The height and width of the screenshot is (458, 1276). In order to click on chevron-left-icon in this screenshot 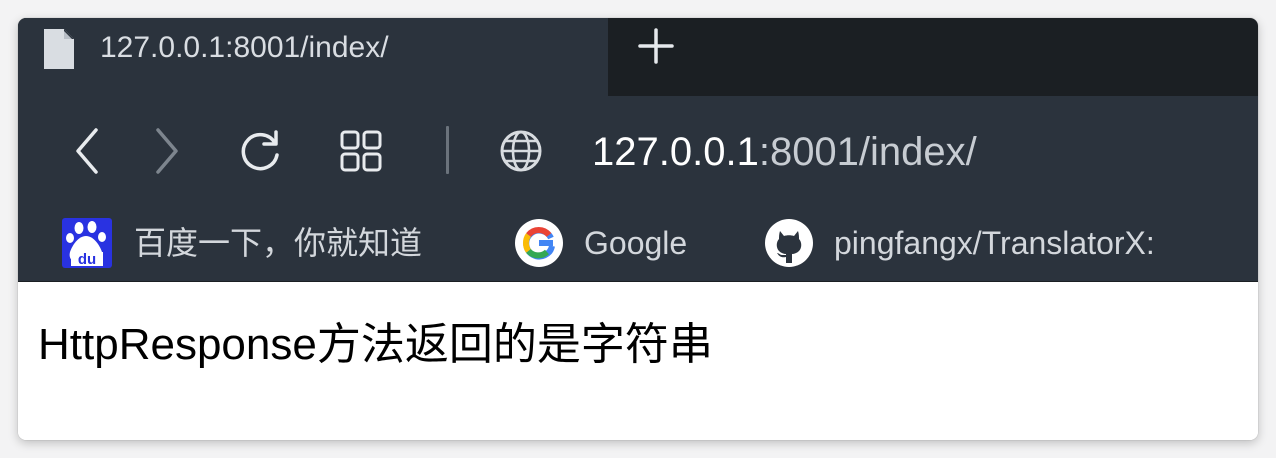, I will do `click(87, 151)`.